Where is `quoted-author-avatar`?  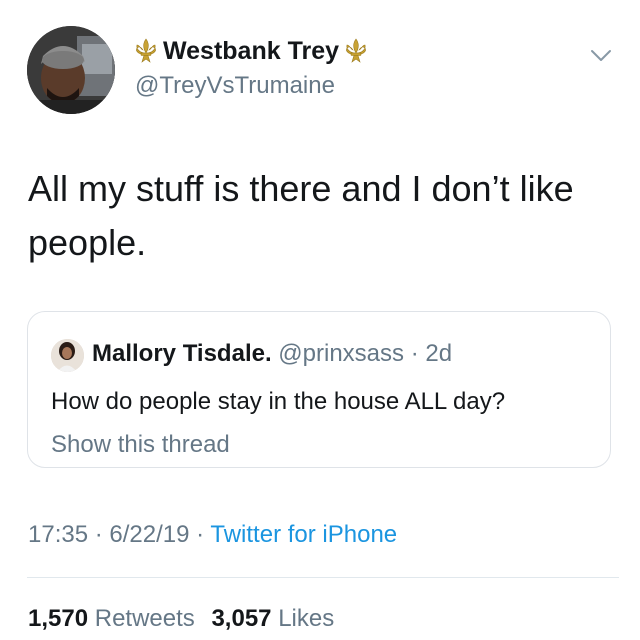
quoted-author-avatar is located at coordinates (67, 355).